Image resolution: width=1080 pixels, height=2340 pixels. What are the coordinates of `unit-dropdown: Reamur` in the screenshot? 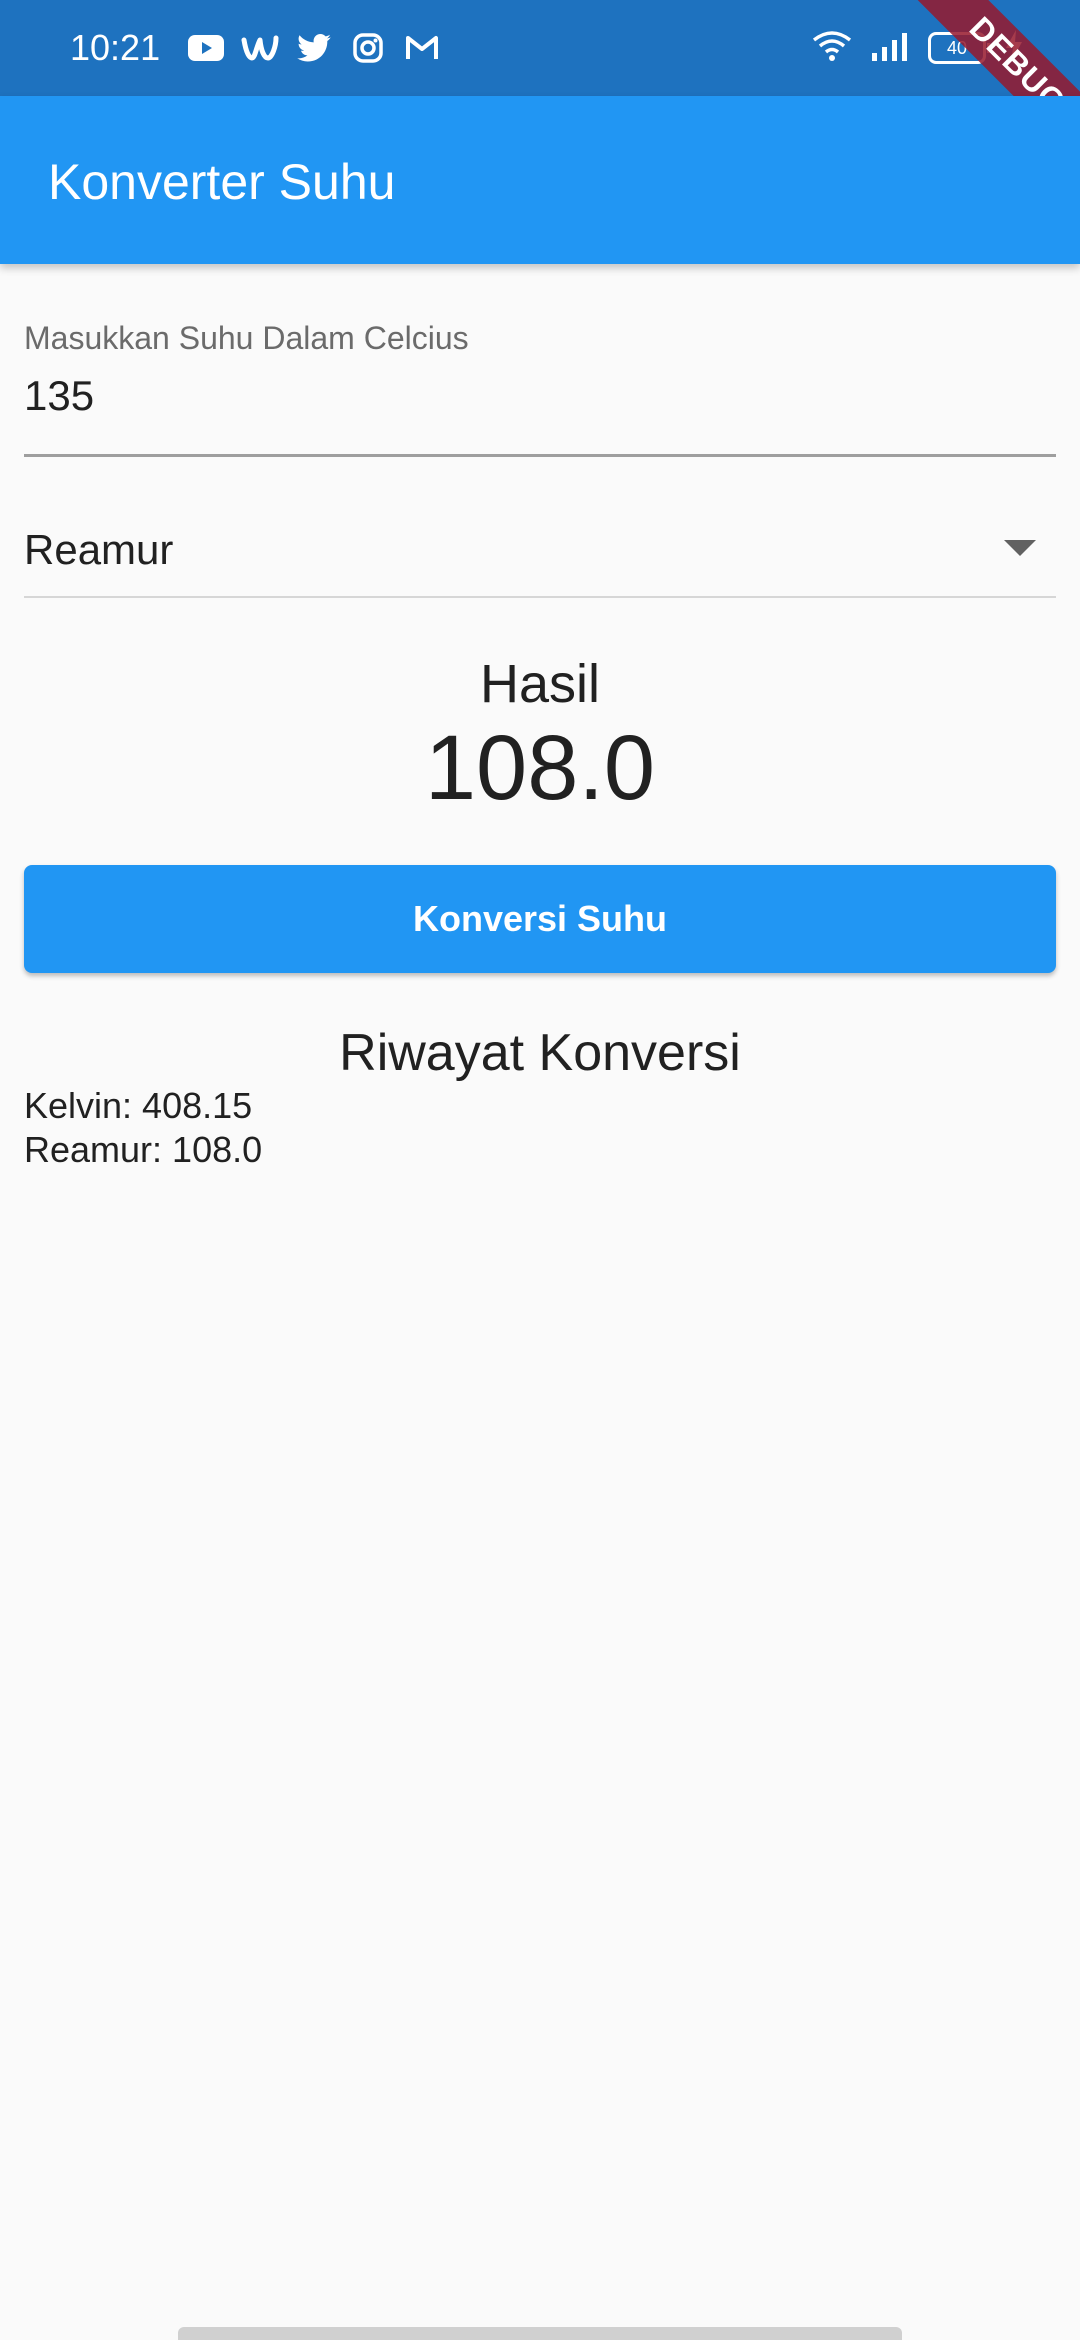 It's located at (540, 549).